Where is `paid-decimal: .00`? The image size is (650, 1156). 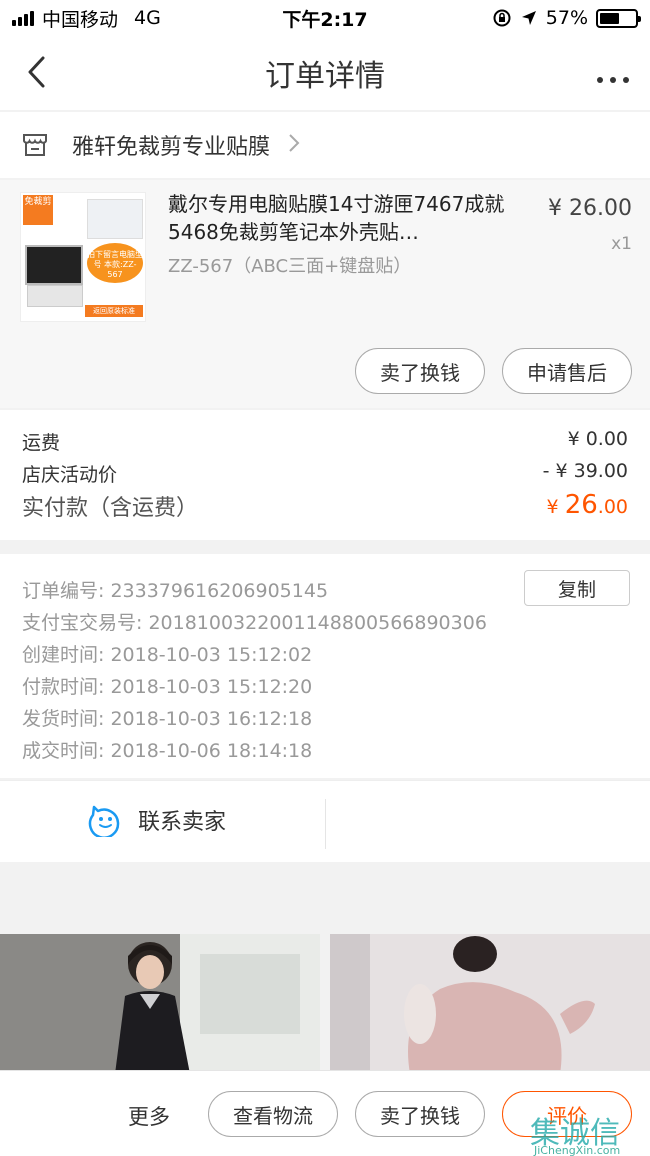
paid-decimal: .00 is located at coordinates (612, 507).